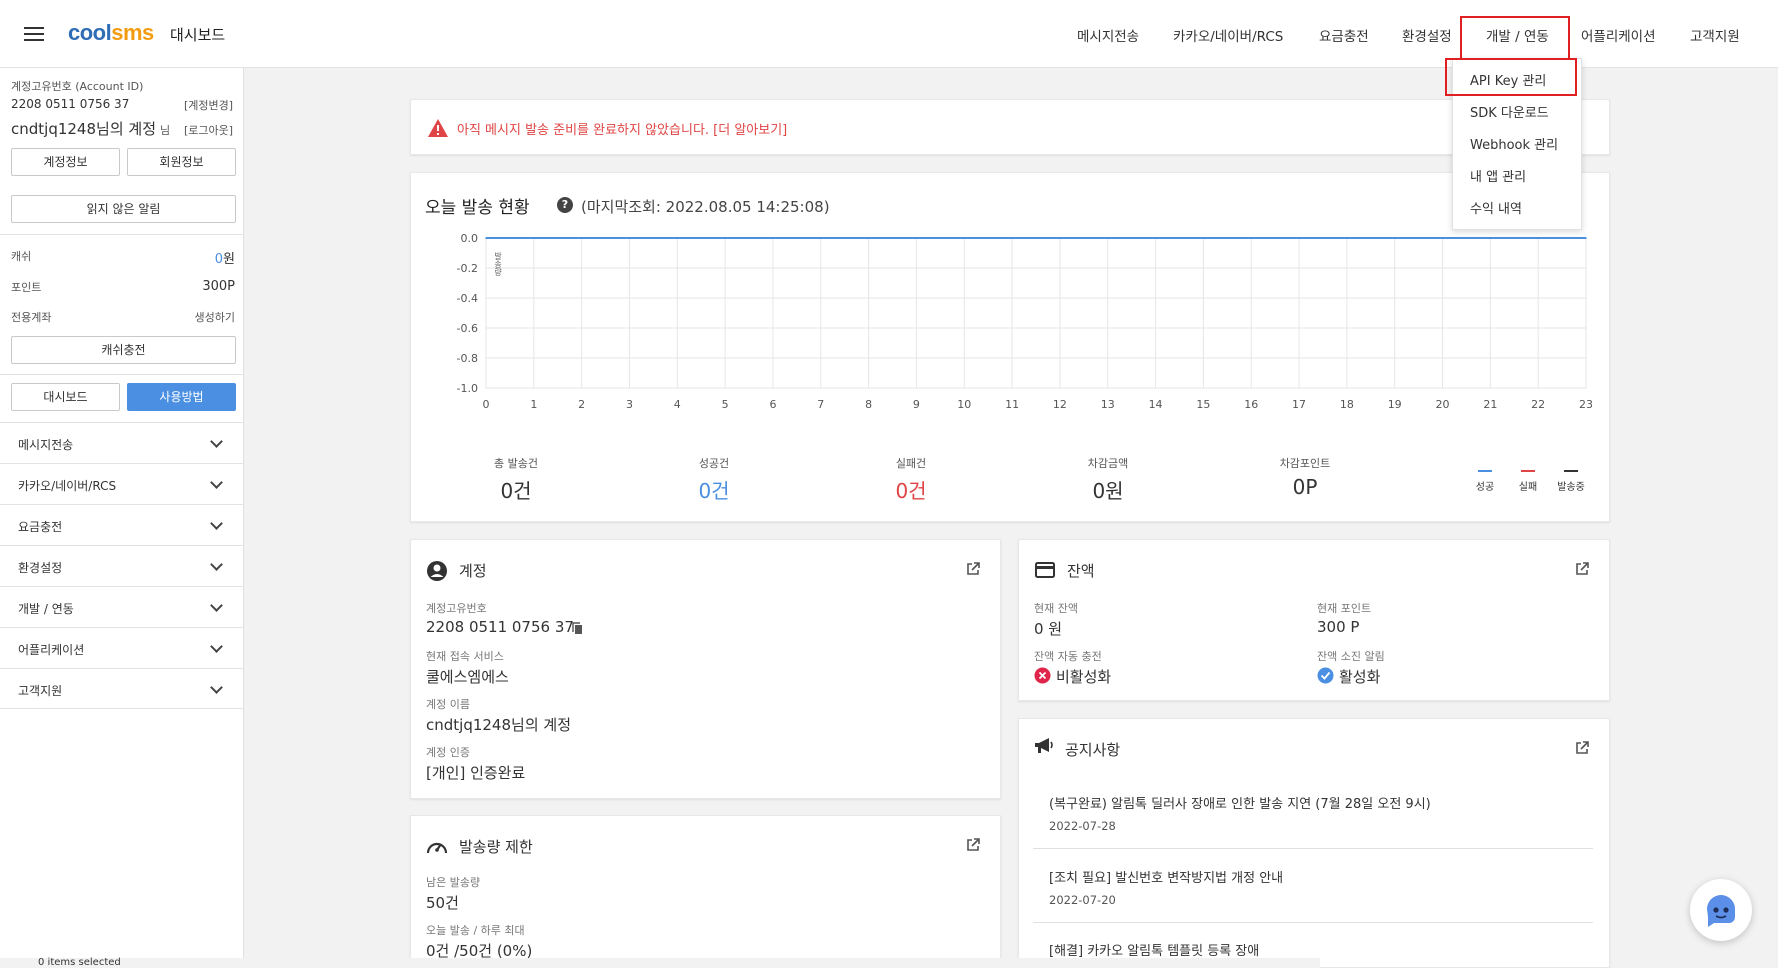  I want to click on notice-date: 2022-07-20, so click(1082, 900).